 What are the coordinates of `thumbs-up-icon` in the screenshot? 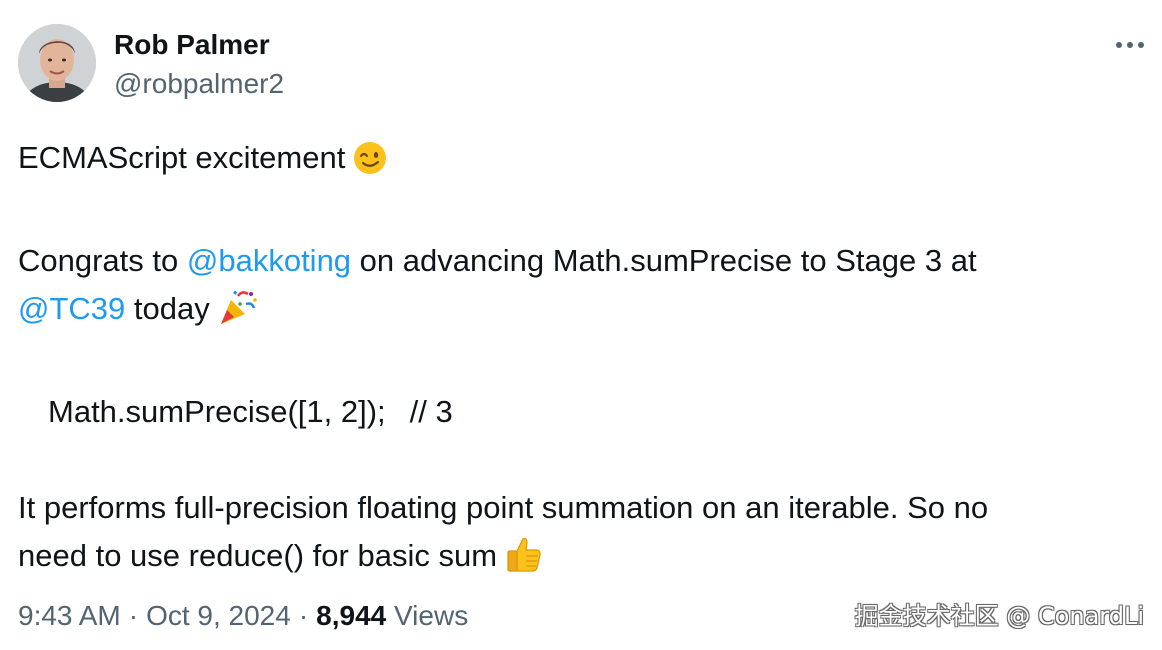 It's located at (524, 561).